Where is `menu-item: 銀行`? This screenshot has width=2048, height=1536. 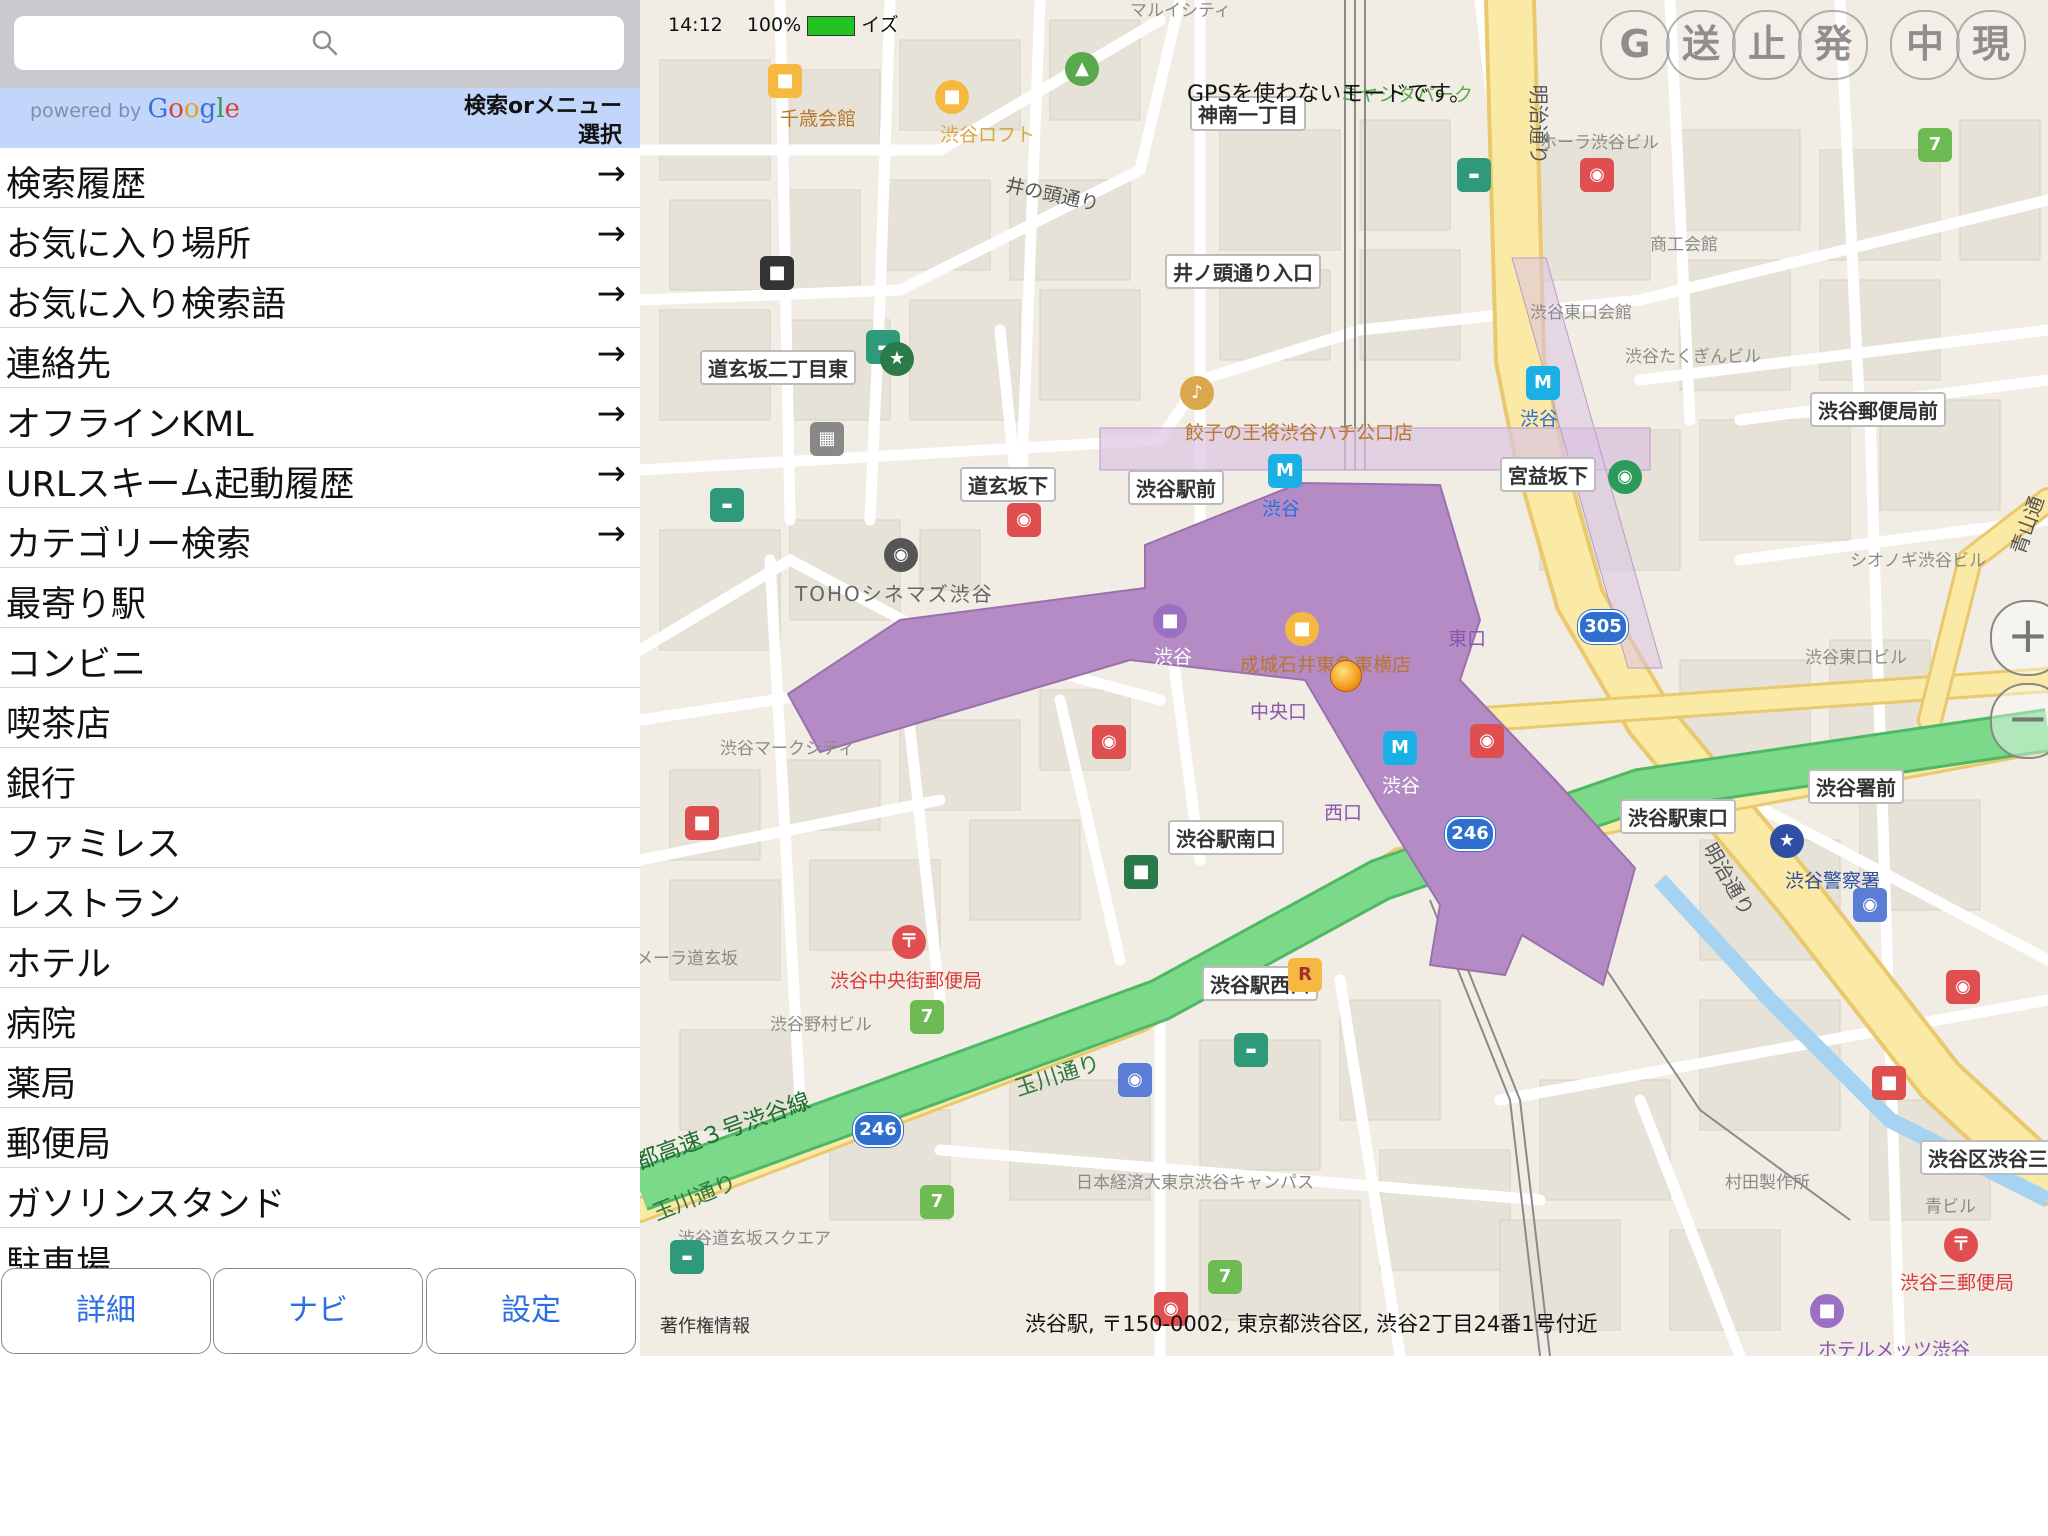
menu-item: 銀行 is located at coordinates (320, 778).